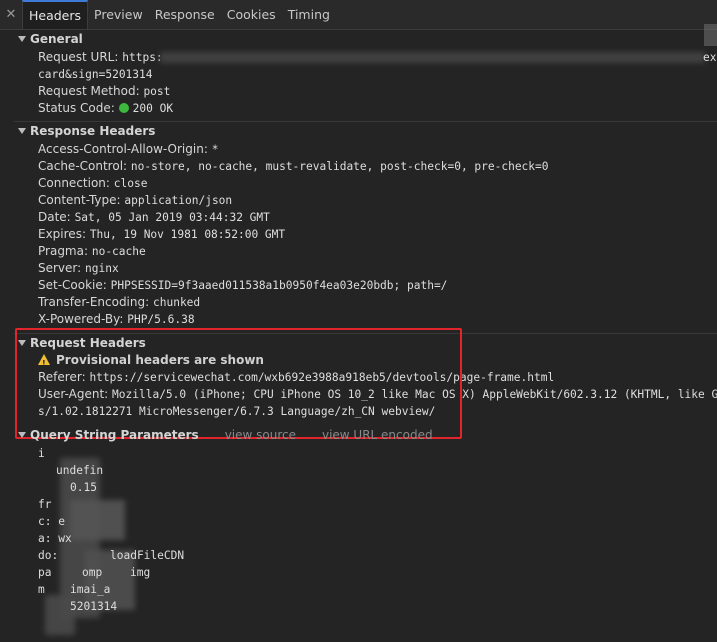 The height and width of the screenshot is (642, 717). I want to click on response-header-row: Access-Control-Allow-Origin: *, so click(128, 149).